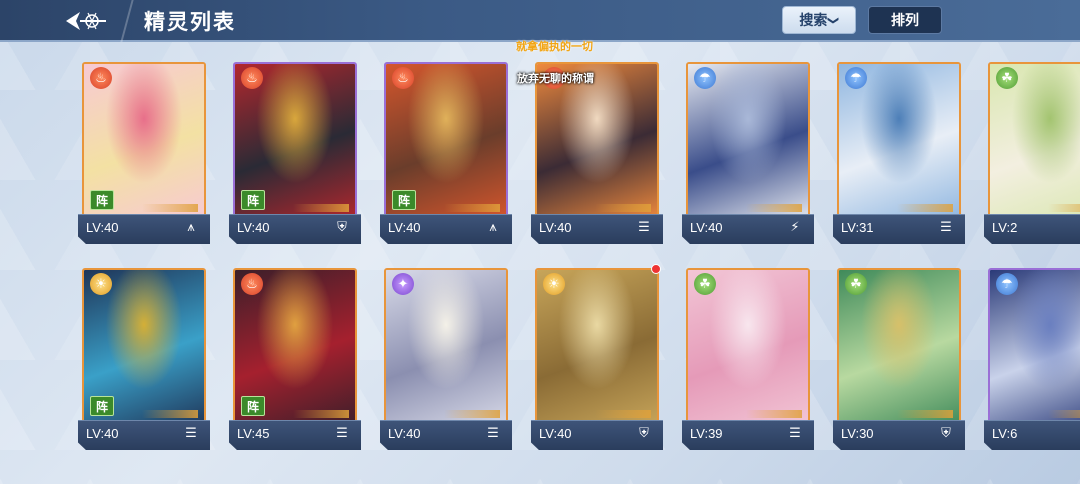 This screenshot has width=1080, height=484. Describe the element at coordinates (857, 227) in the screenshot. I see `level-label: LV:31` at that location.